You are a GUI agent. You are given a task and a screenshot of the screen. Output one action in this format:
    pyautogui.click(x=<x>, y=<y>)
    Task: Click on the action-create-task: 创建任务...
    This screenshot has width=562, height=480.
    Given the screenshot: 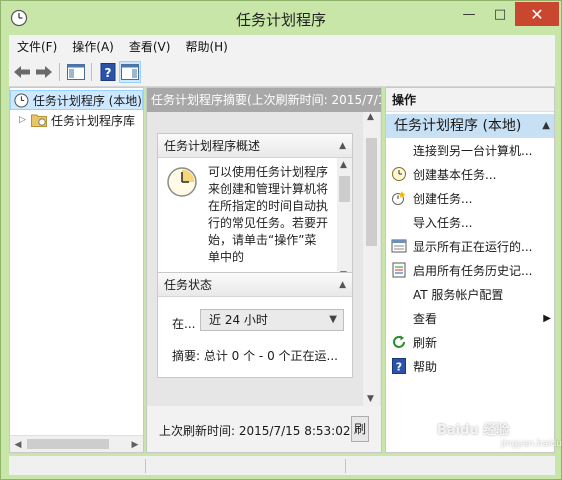 What is the action you would take?
    pyautogui.click(x=470, y=198)
    